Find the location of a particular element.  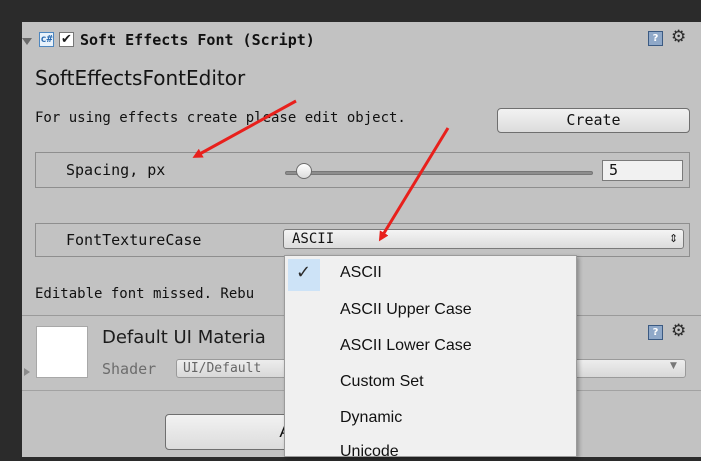

annotation-arrows is located at coordinates (321, 170).